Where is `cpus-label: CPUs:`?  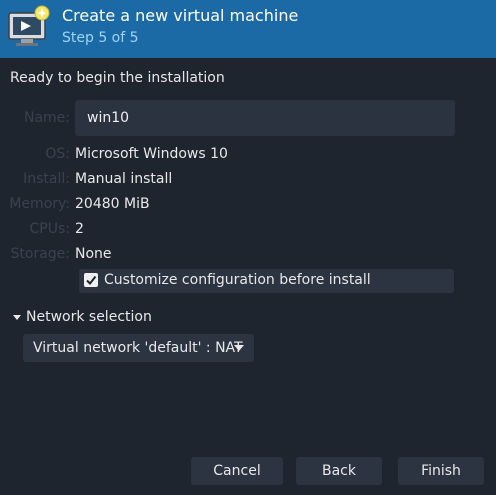 cpus-label: CPUs: is located at coordinates (49, 229).